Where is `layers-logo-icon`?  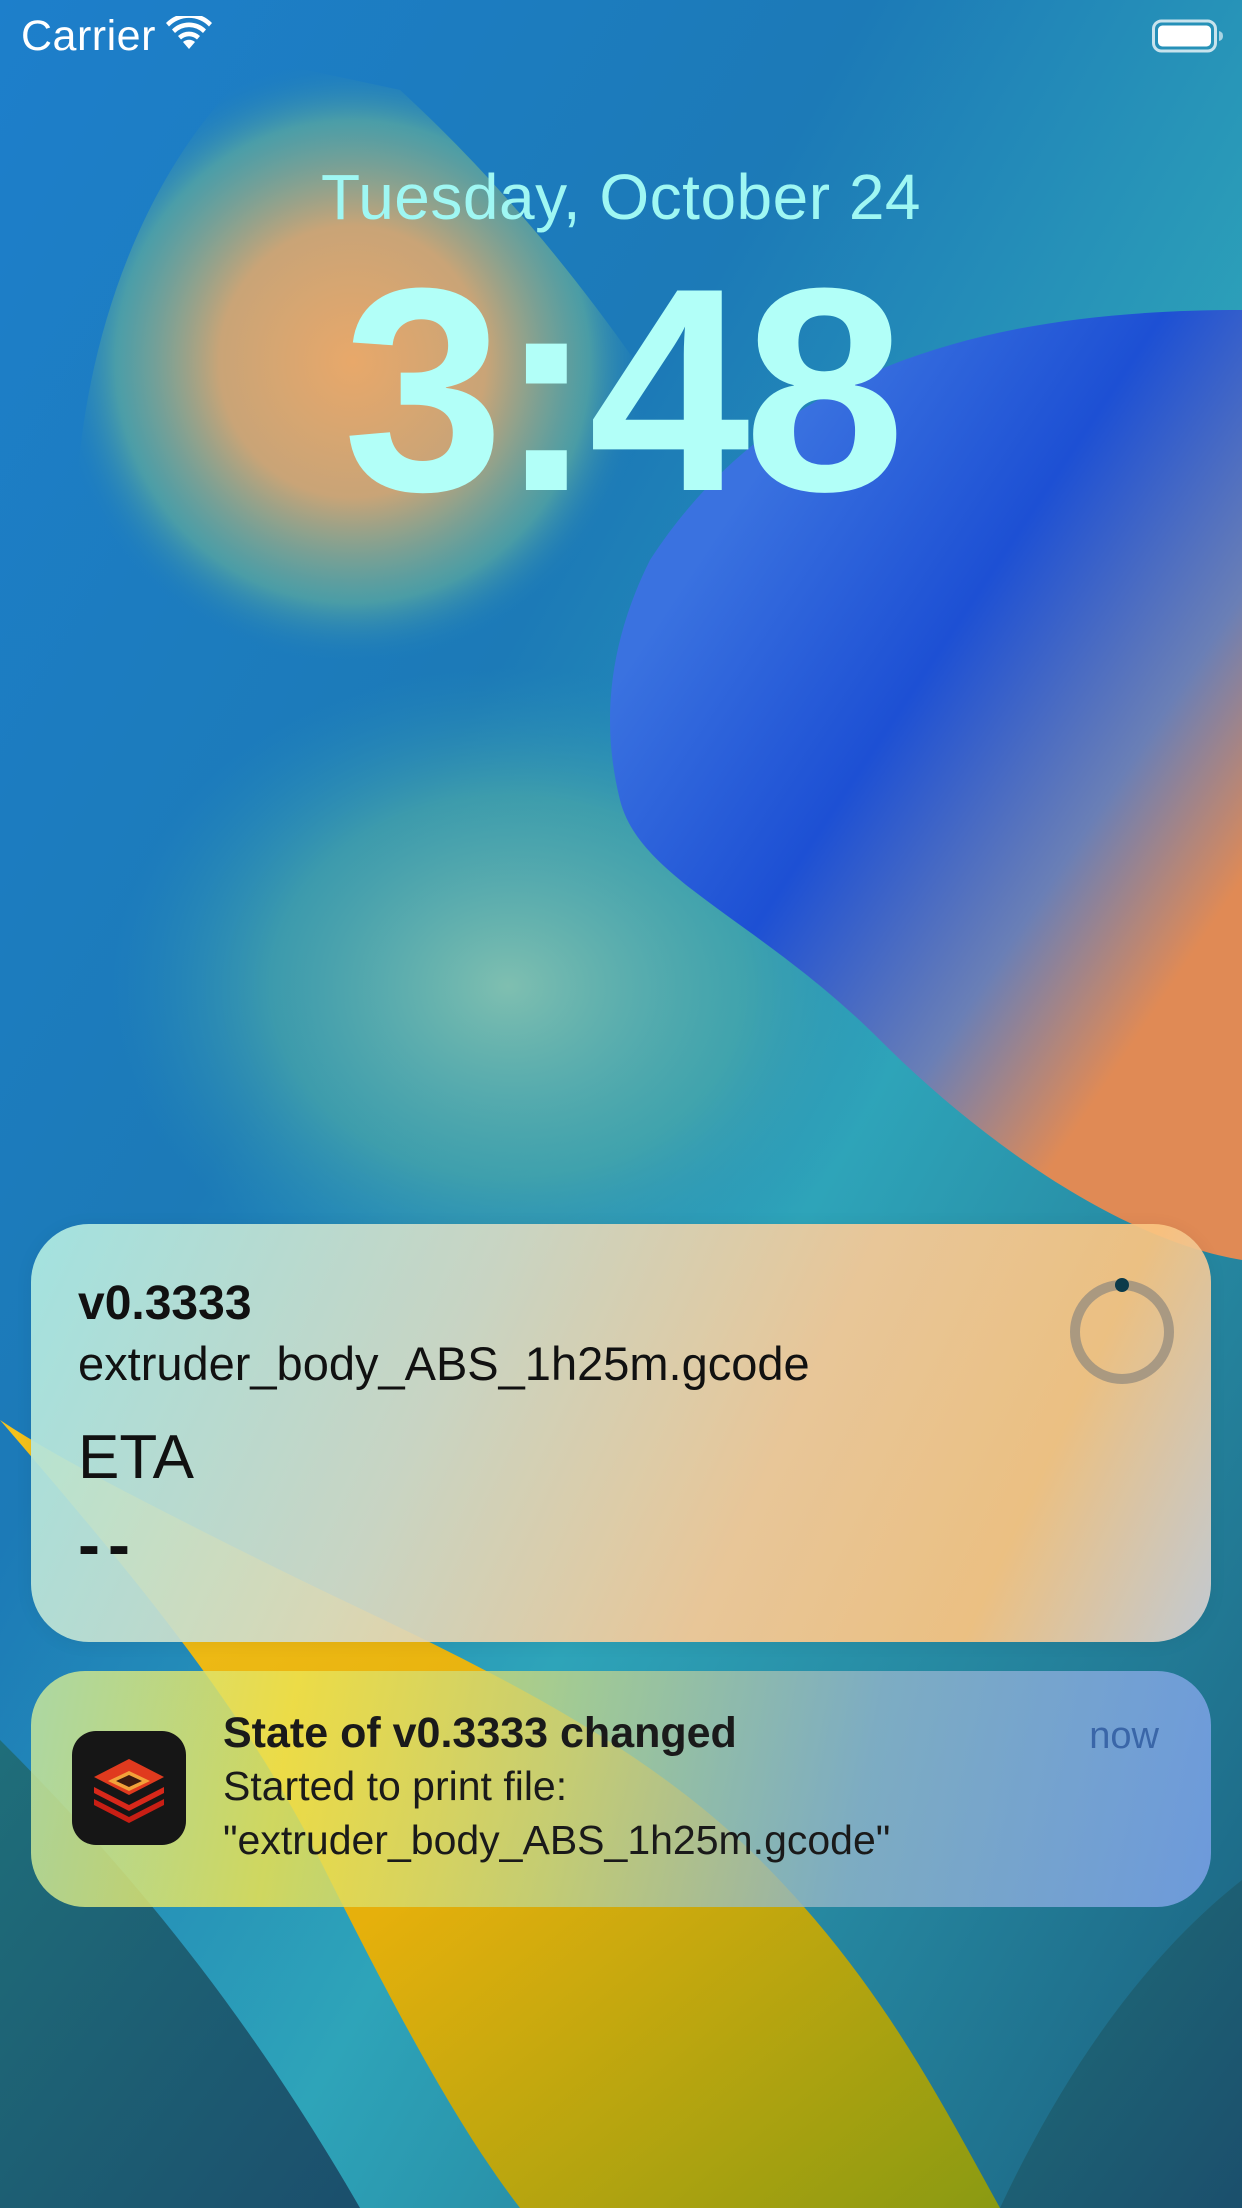 layers-logo-icon is located at coordinates (129, 1791).